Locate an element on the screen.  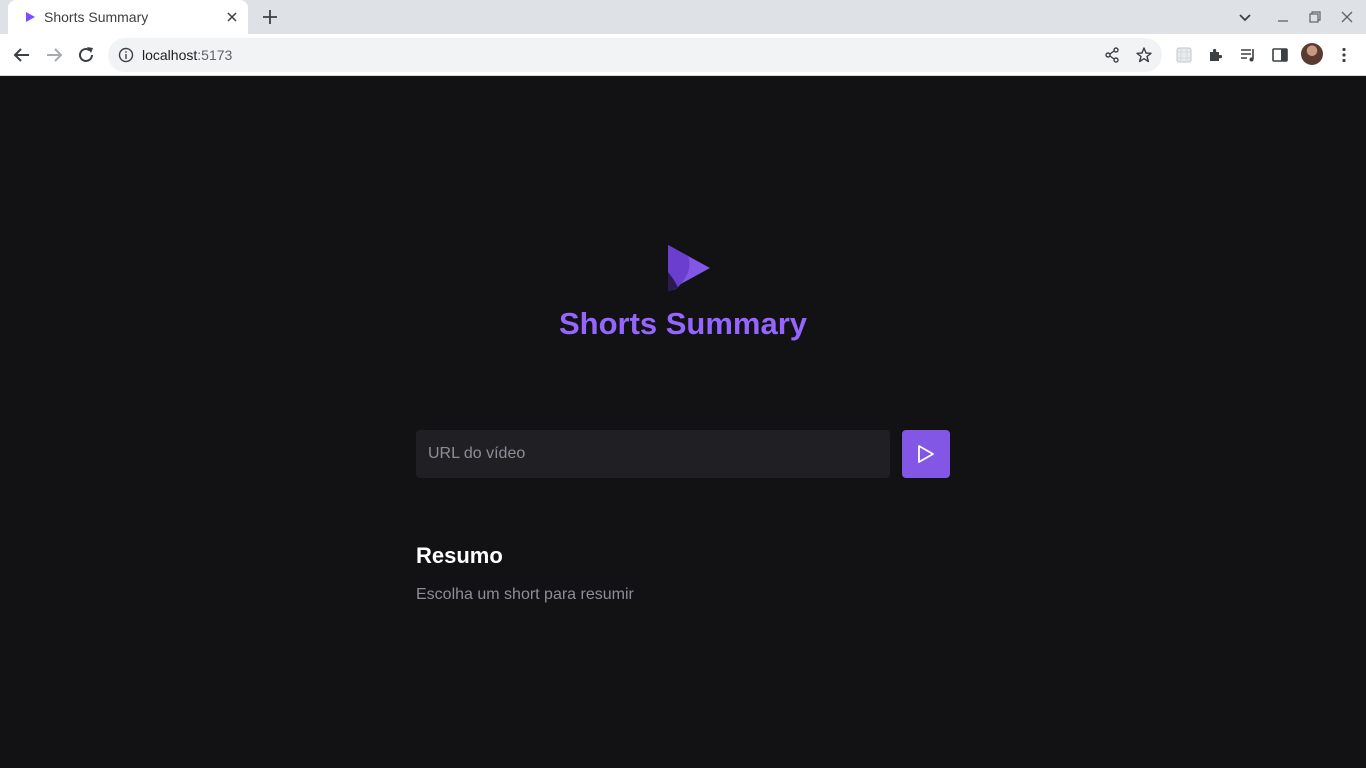
browser-tab: Shorts Summary is located at coordinates (128, 17).